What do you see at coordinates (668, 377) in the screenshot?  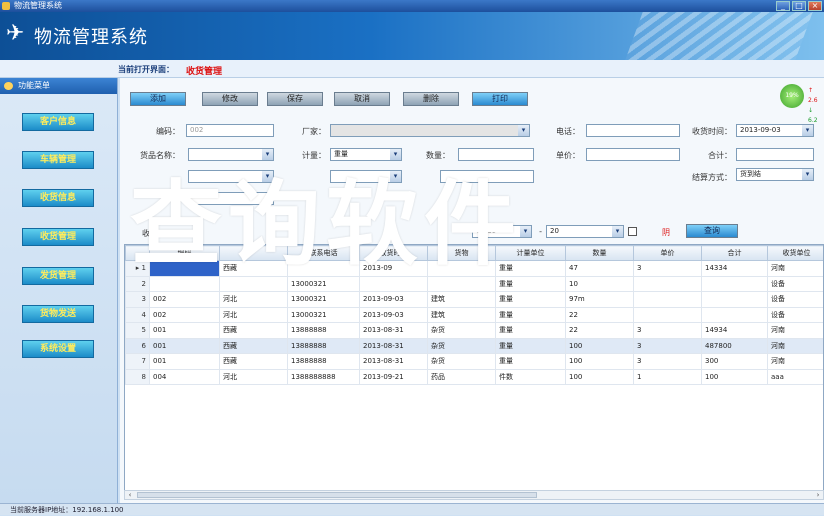 I see `table-cell: 1` at bounding box center [668, 377].